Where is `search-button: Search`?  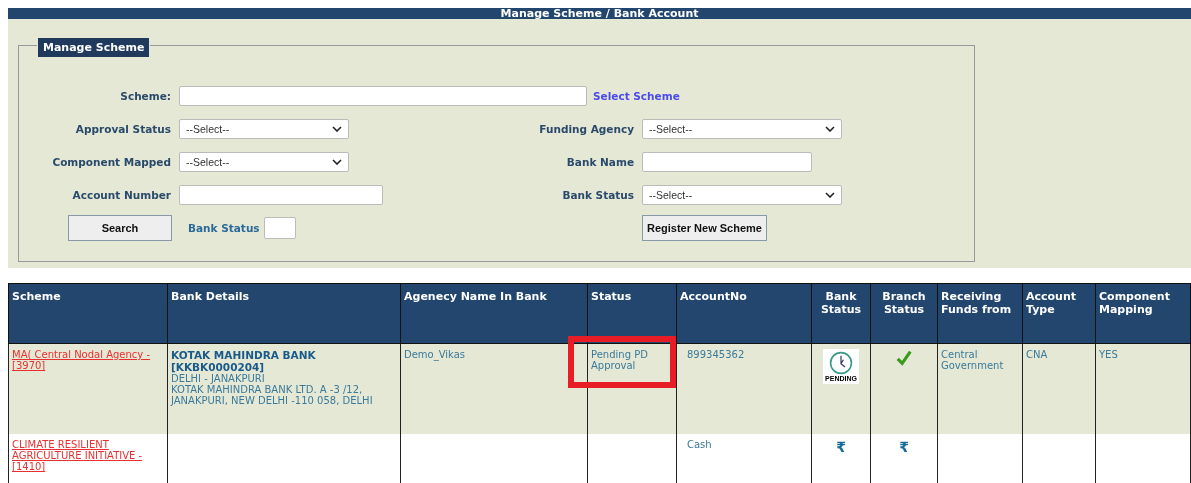
search-button: Search is located at coordinates (120, 228).